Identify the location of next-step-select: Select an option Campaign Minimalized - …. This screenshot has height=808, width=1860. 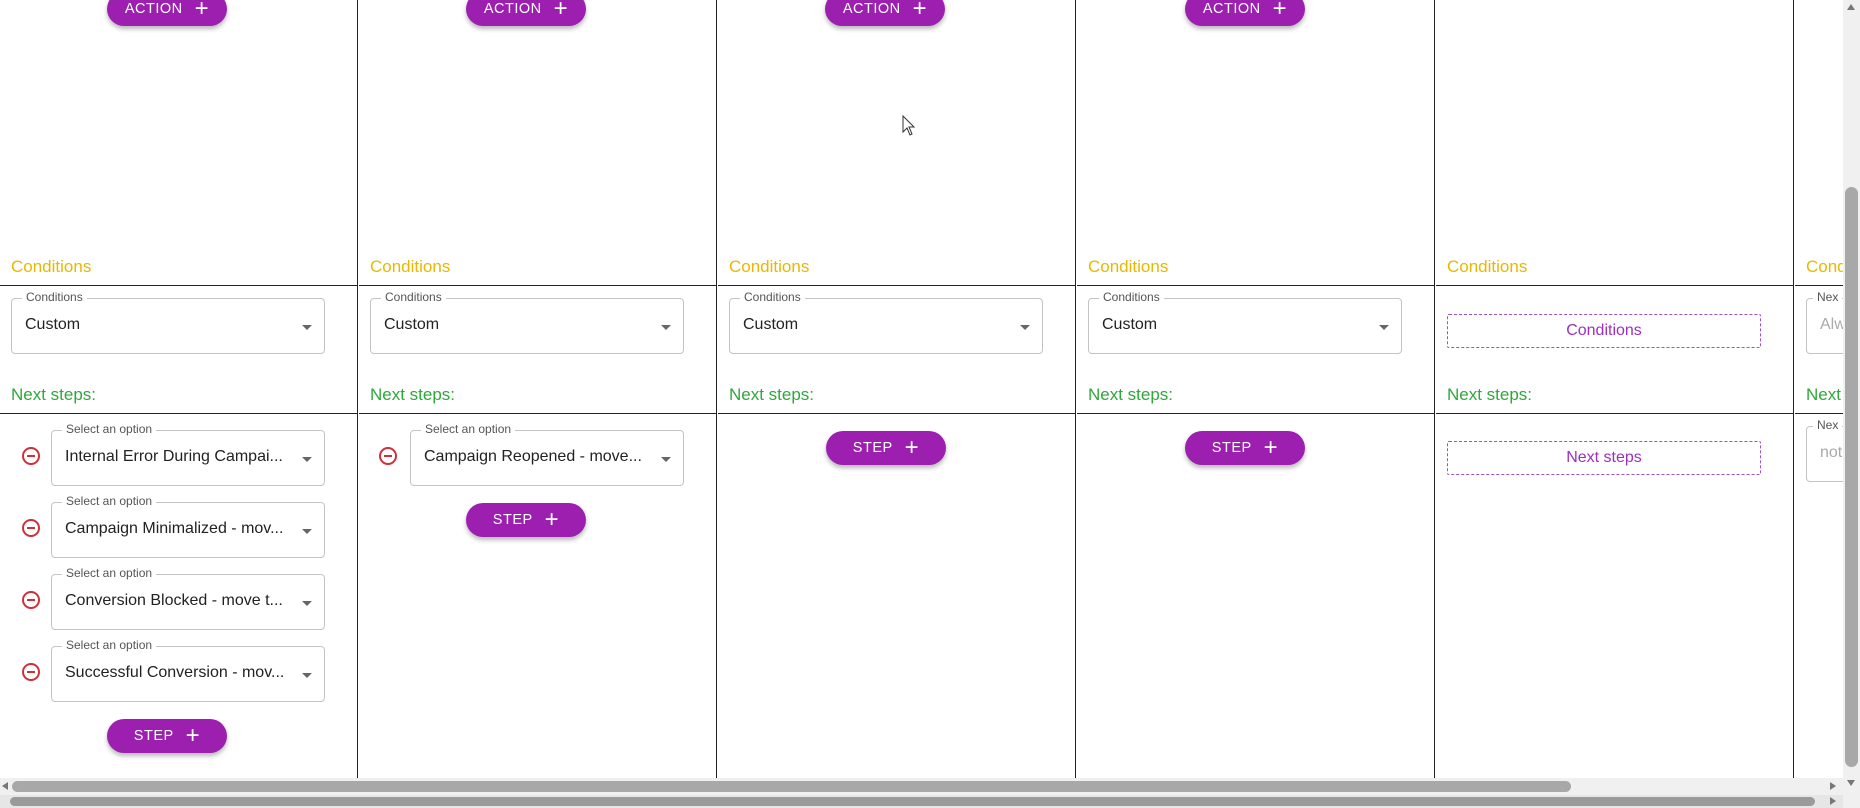
(188, 526).